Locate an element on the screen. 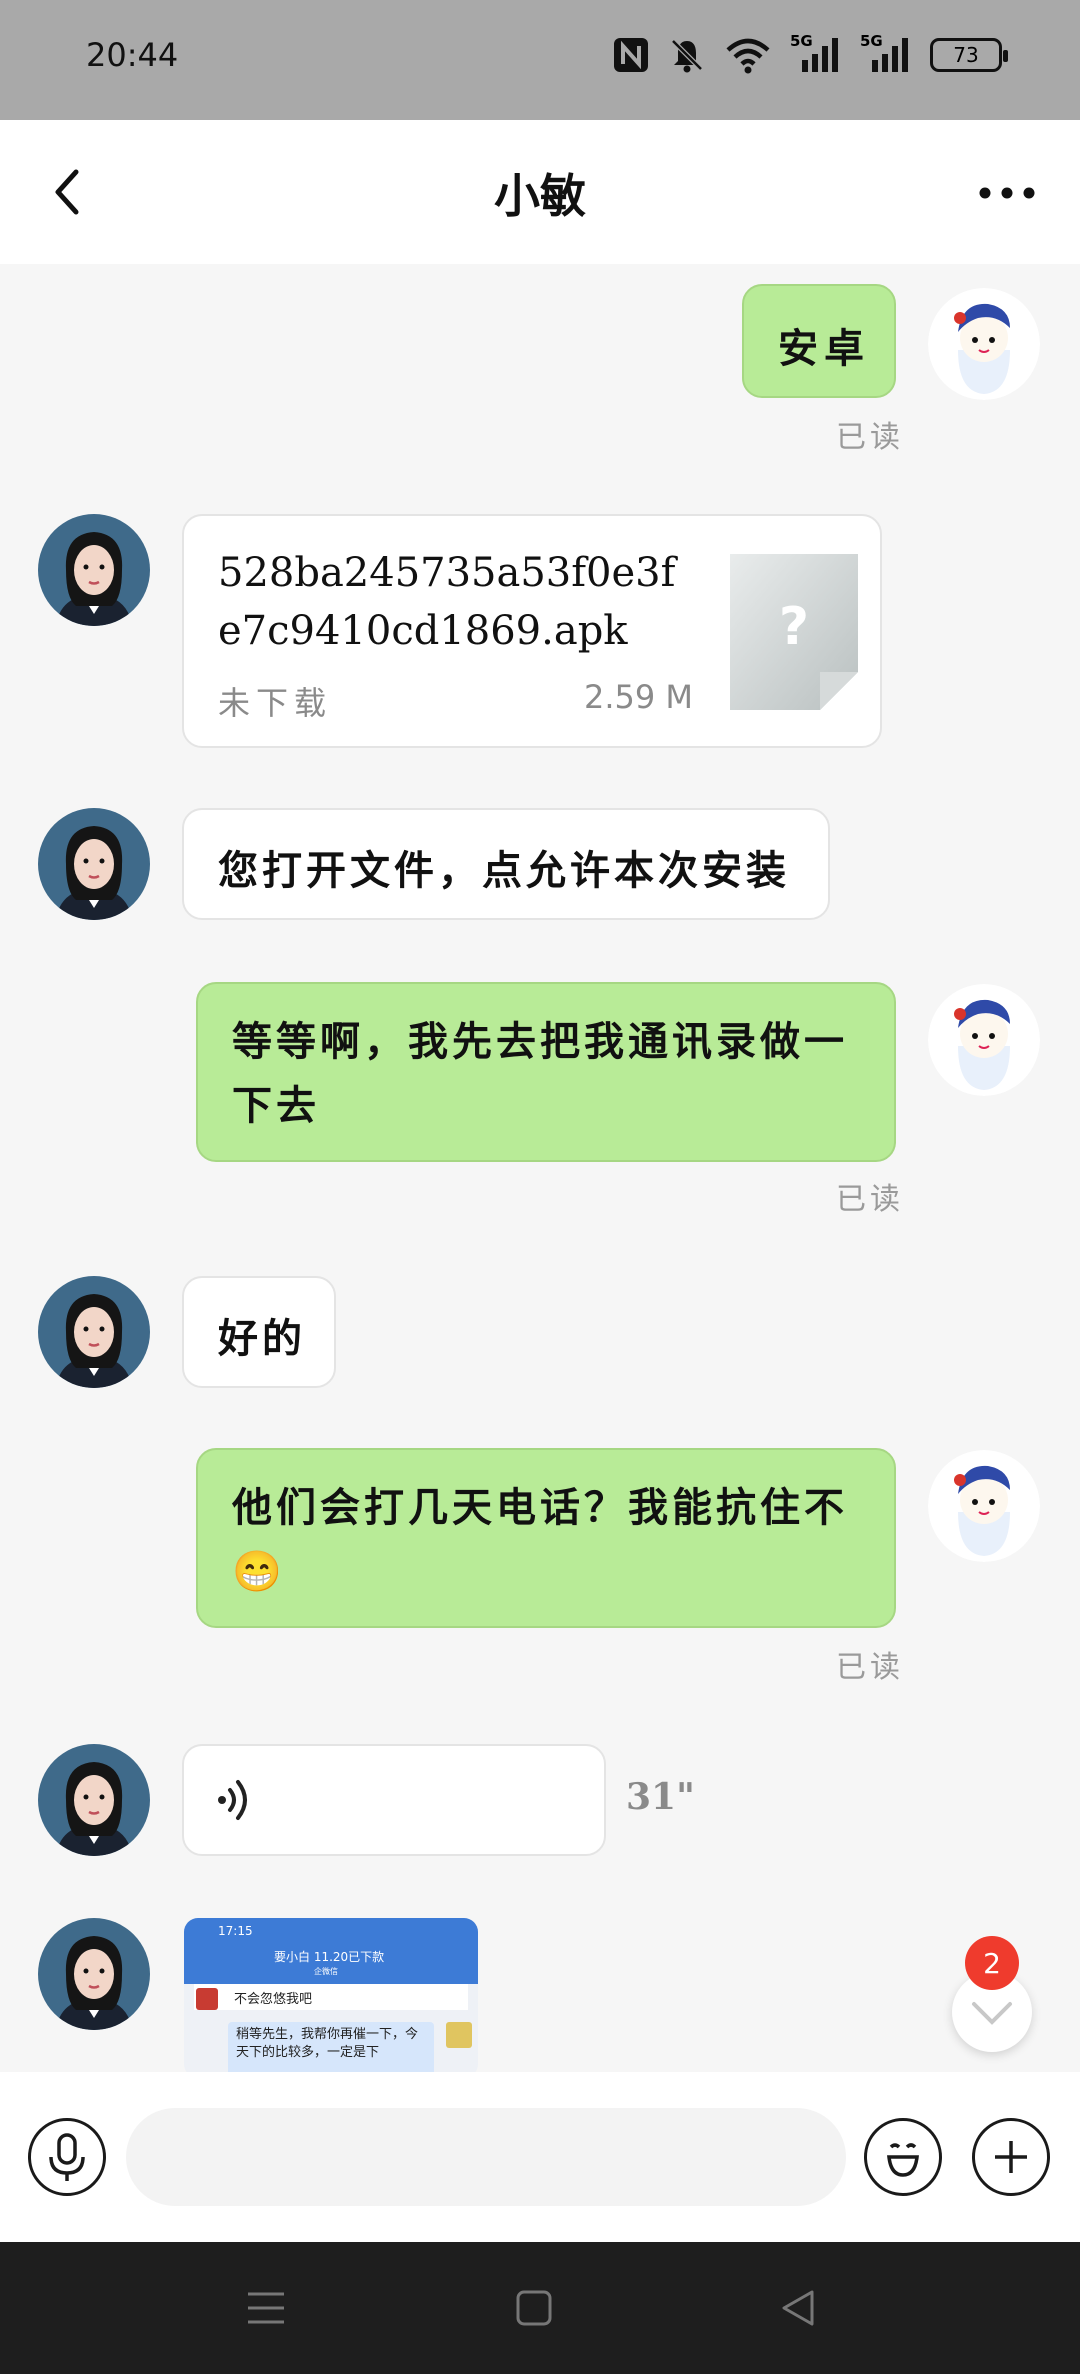  voice-wave-icon is located at coordinates (232, 1800).